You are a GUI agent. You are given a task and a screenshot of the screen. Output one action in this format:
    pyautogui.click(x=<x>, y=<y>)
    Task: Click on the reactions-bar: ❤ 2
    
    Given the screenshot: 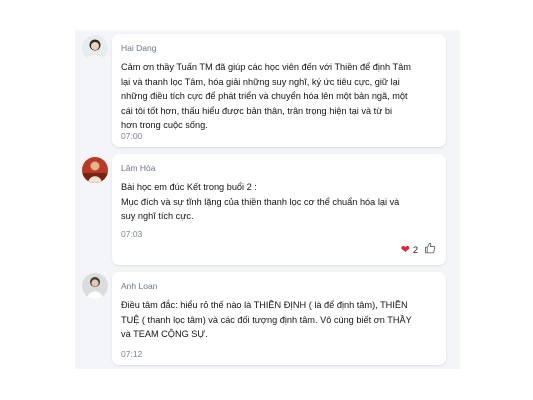 What is the action you would take?
    pyautogui.click(x=418, y=250)
    